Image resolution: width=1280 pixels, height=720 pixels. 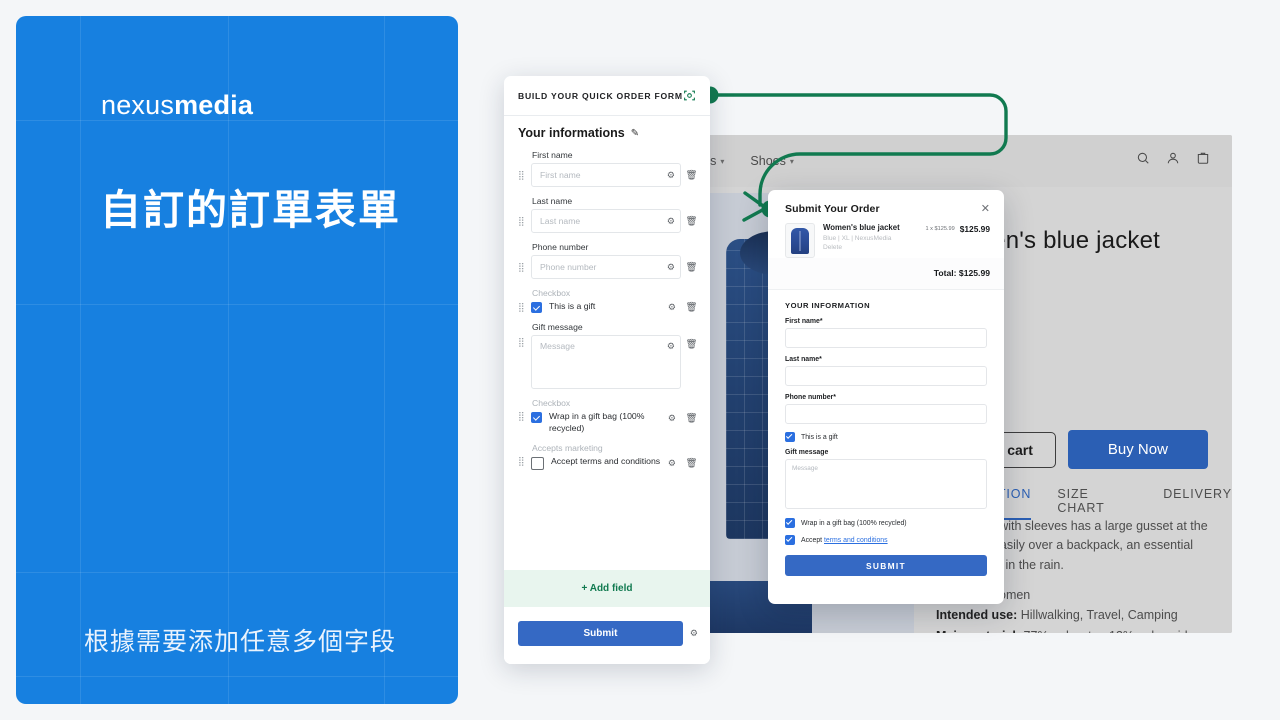 I want to click on wrap-gift-checkbox-row: Wrap in a gift bag (100% recycled), so click(x=597, y=422).